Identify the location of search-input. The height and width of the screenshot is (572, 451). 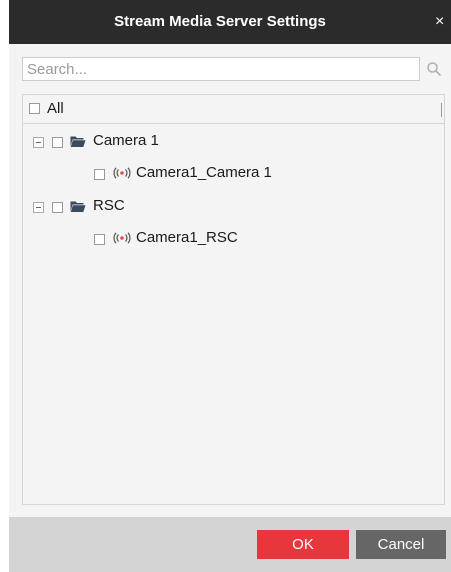
(221, 69).